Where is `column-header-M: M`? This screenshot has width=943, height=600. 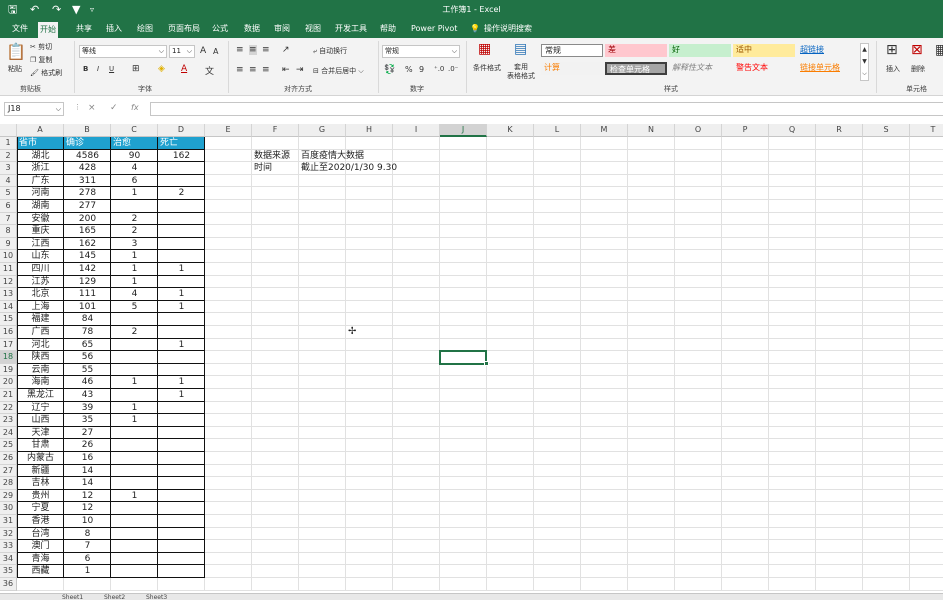 column-header-M: M is located at coordinates (604, 130).